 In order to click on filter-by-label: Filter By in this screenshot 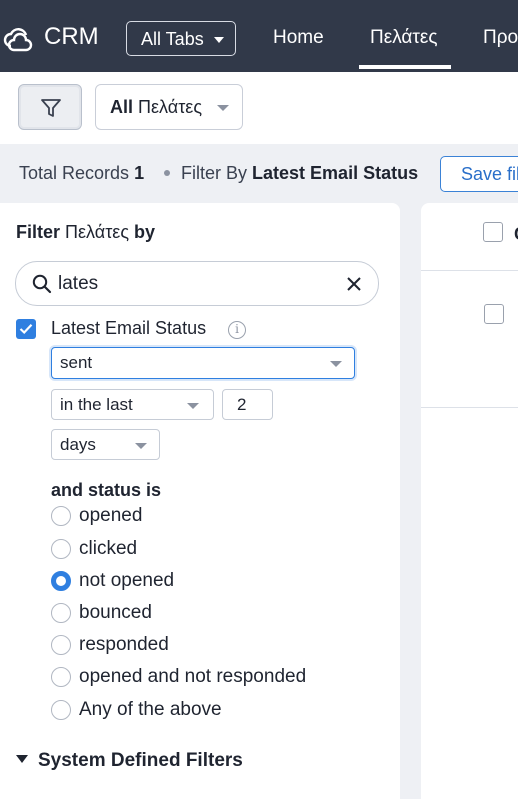, I will do `click(214, 173)`.